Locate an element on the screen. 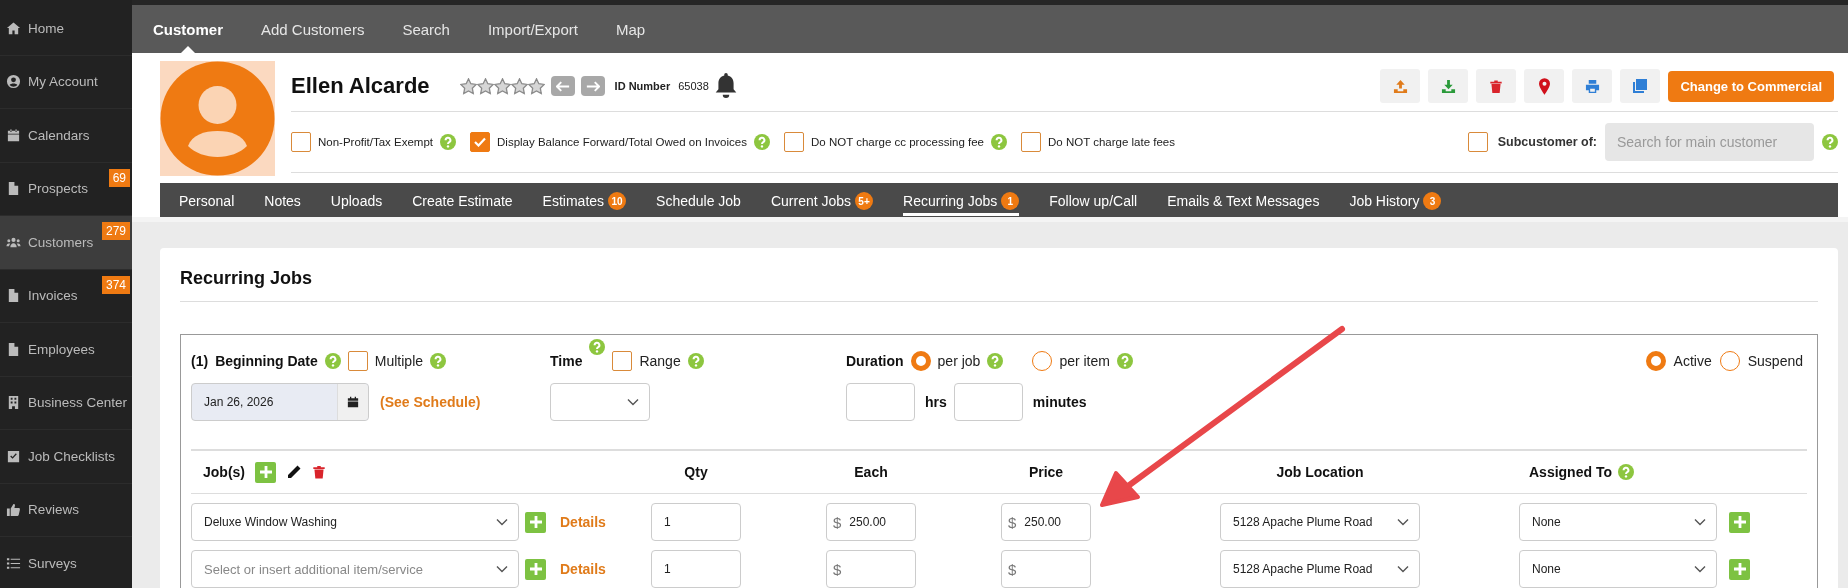  bell-icon is located at coordinates (725, 86).